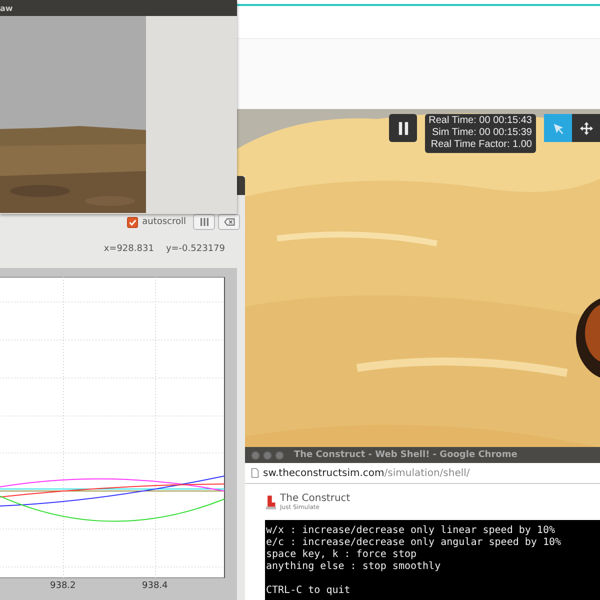 Image resolution: width=600 pixels, height=600 pixels. Describe the element at coordinates (195, 249) in the screenshot. I see `cursor-y-readout: y=-0.523179` at that location.